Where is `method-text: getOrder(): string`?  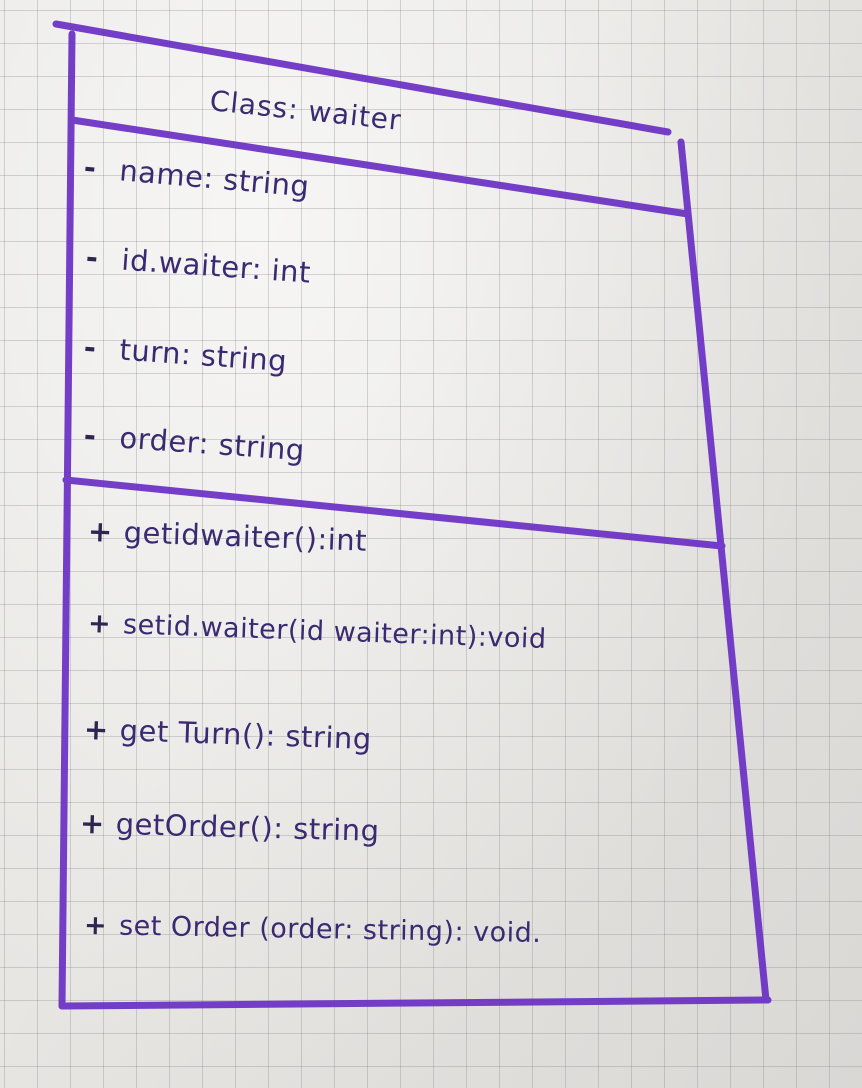
method-text: getOrder(): string is located at coordinates (247, 827).